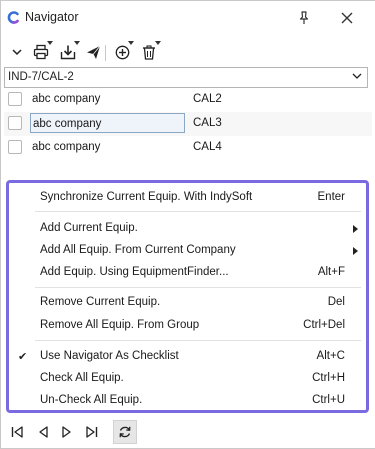 This screenshot has width=375, height=449. I want to click on menu-item-shortcut: Alt+C, so click(330, 356).